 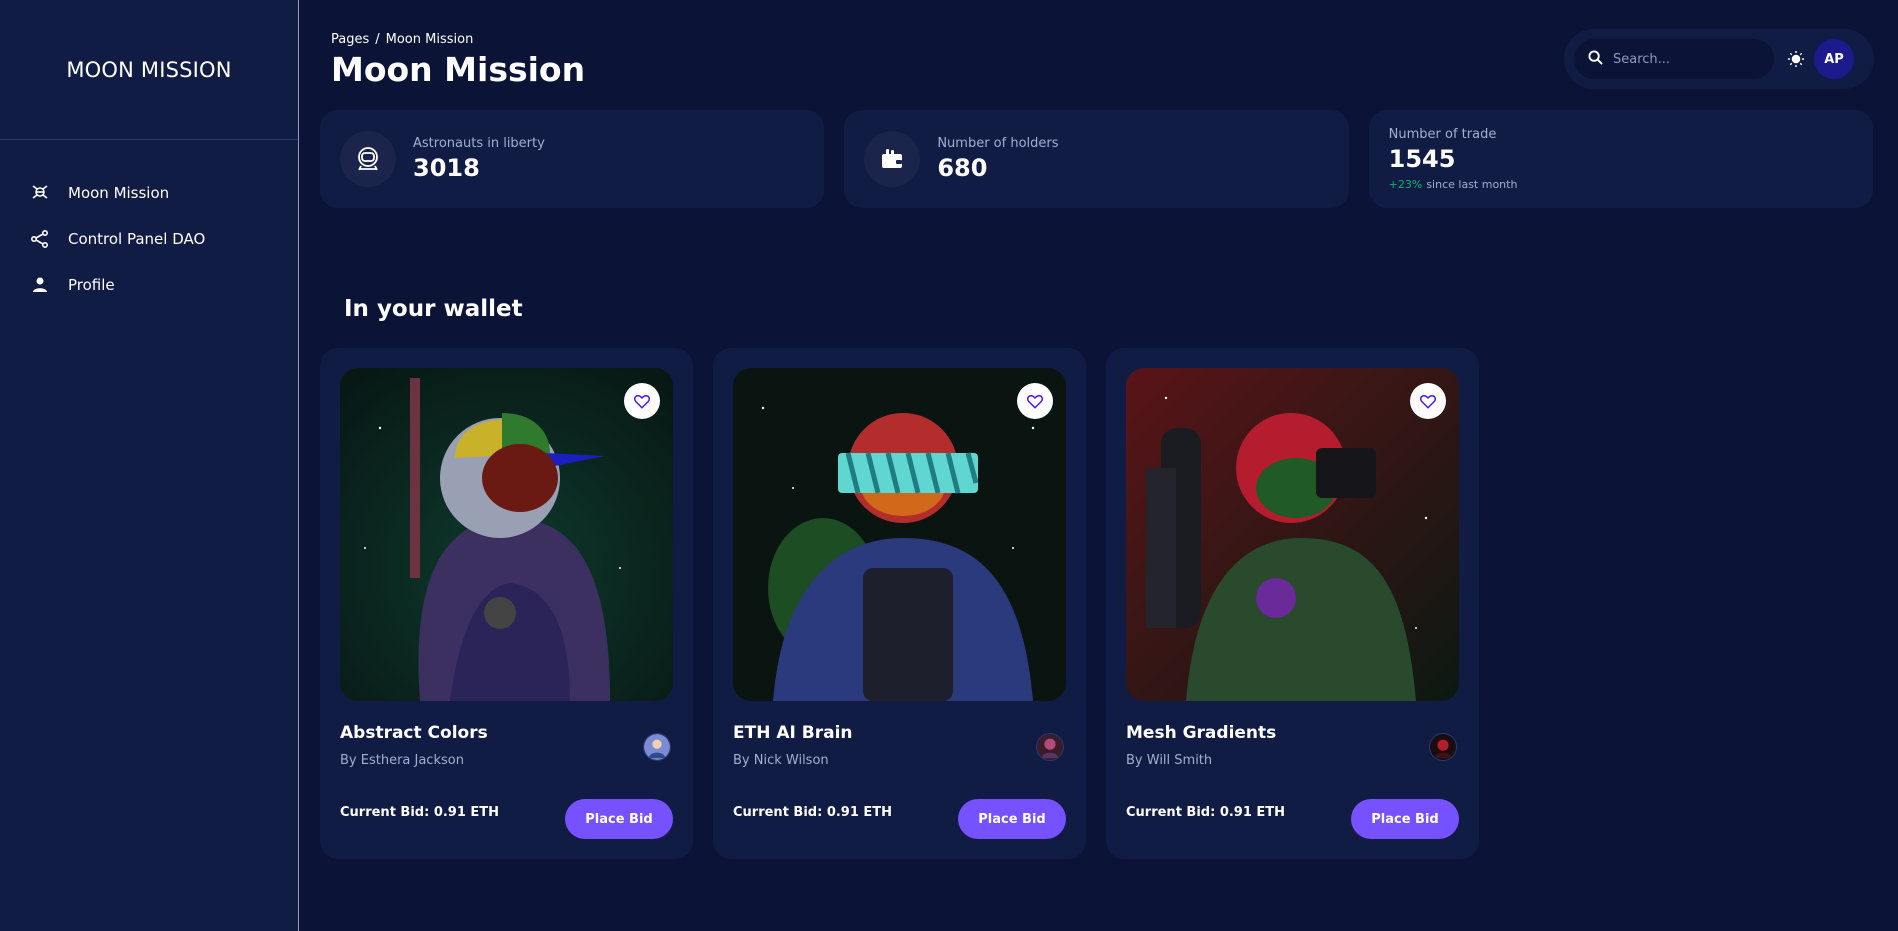 I want to click on astronaut-icon, so click(x=40, y=193).